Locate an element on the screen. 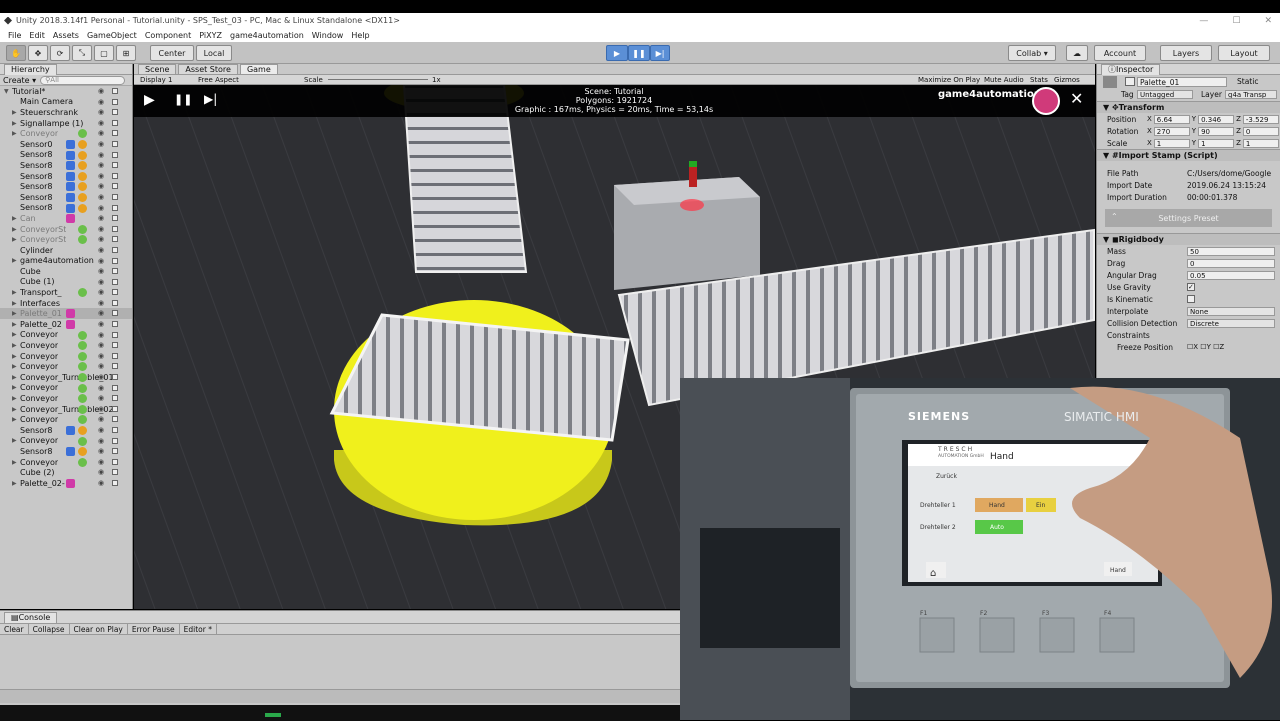 This screenshot has height=721, width=1280. hmi-auto-button: Auto is located at coordinates (997, 527).